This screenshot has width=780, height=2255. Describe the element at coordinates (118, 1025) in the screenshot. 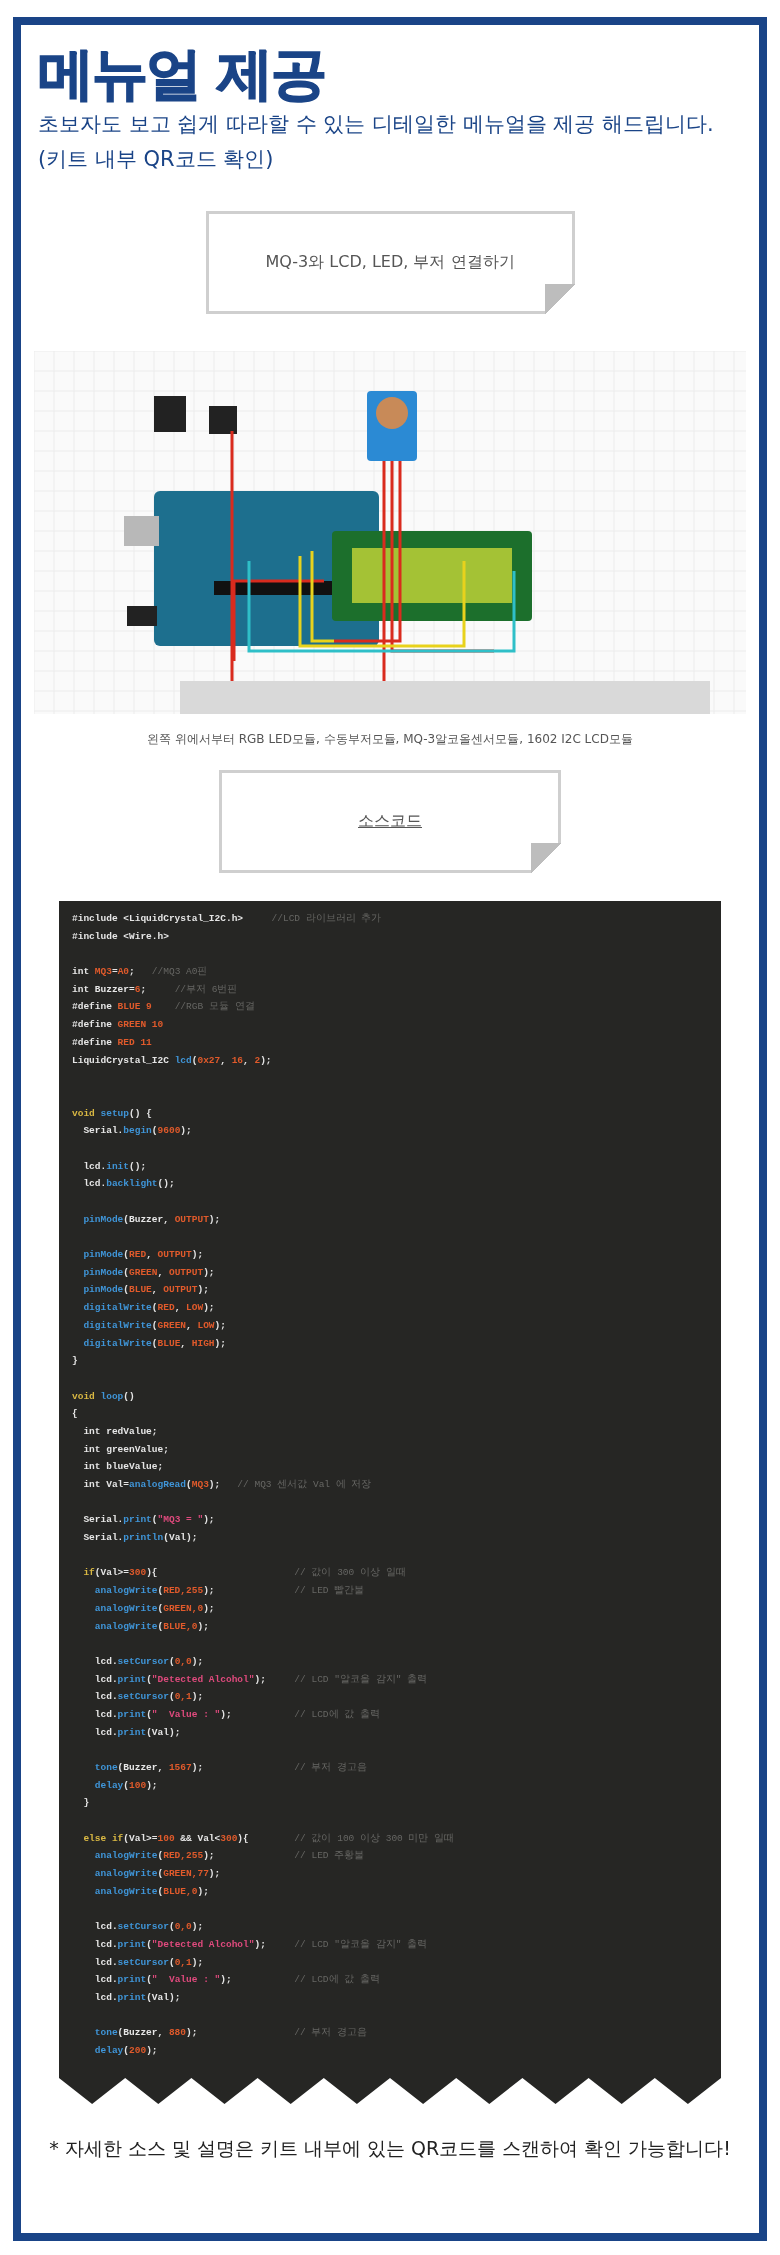

I see `code-line: #define GREEN 10` at that location.